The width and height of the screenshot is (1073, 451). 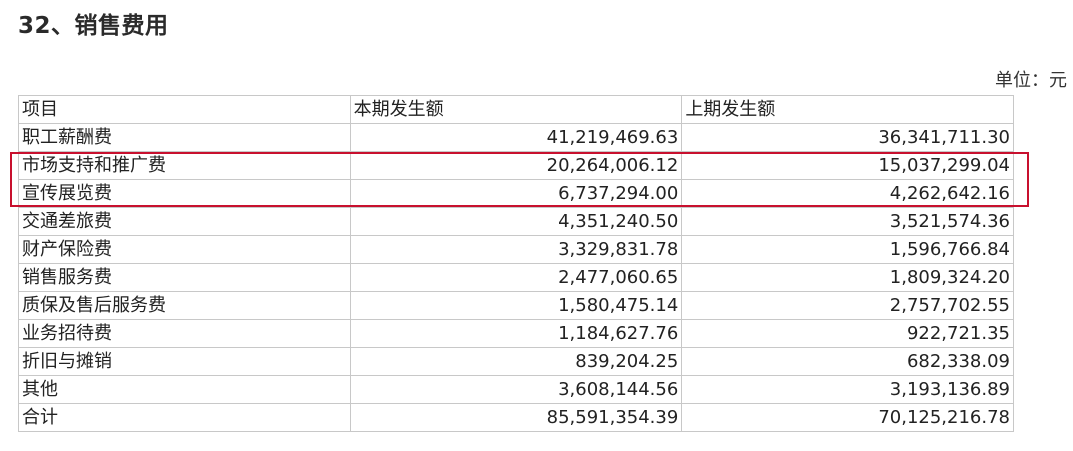 I want to click on row-current: 3,608,144.56, so click(x=516, y=389).